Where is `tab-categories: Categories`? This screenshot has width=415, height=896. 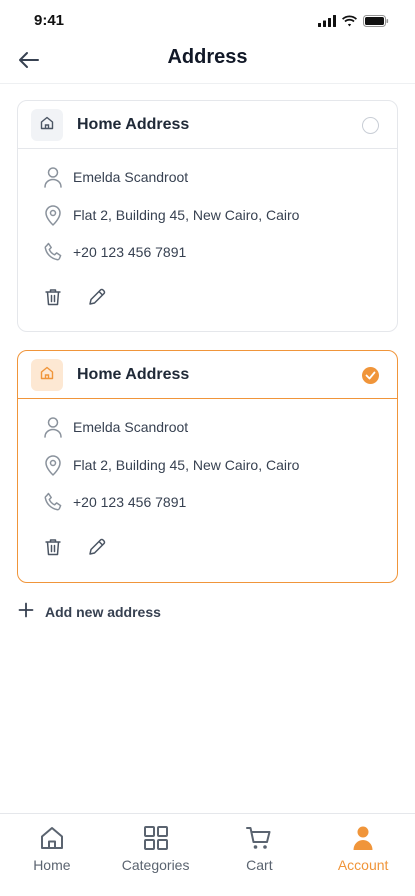
tab-categories: Categories is located at coordinates (156, 855).